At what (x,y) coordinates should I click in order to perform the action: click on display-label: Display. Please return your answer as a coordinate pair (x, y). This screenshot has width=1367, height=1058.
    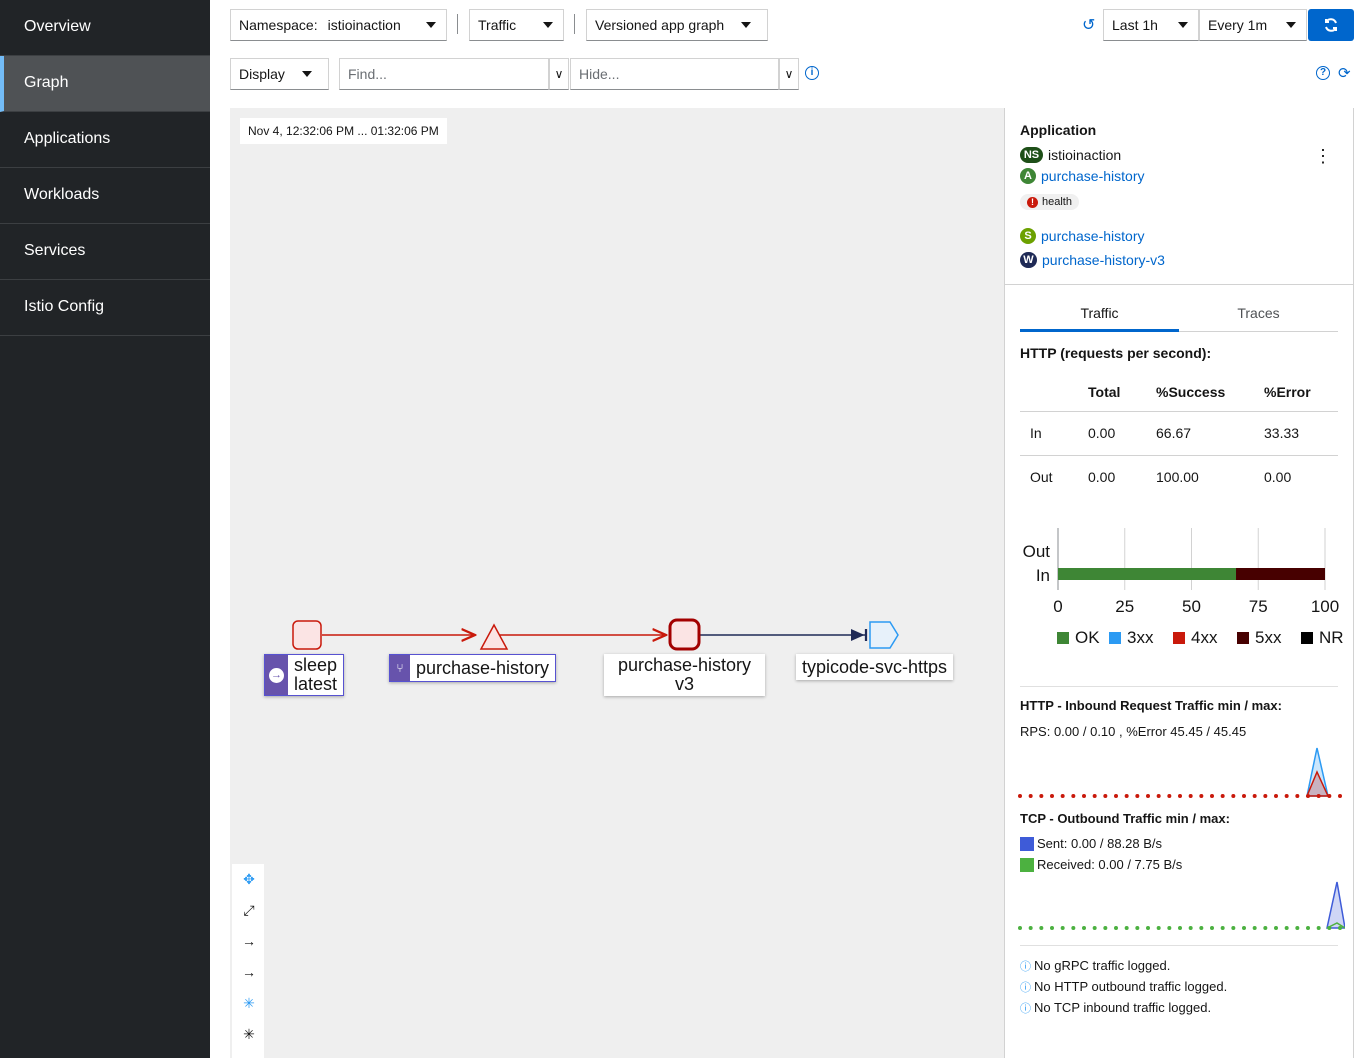
    Looking at the image, I should click on (262, 74).